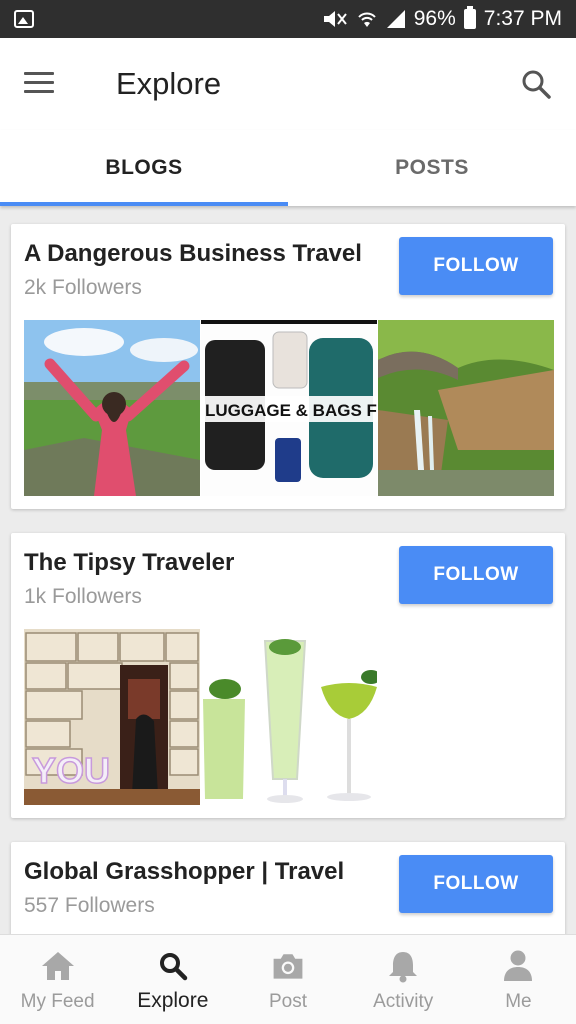 This screenshot has width=576, height=1024. Describe the element at coordinates (469, 17) in the screenshot. I see `battery-icon` at that location.